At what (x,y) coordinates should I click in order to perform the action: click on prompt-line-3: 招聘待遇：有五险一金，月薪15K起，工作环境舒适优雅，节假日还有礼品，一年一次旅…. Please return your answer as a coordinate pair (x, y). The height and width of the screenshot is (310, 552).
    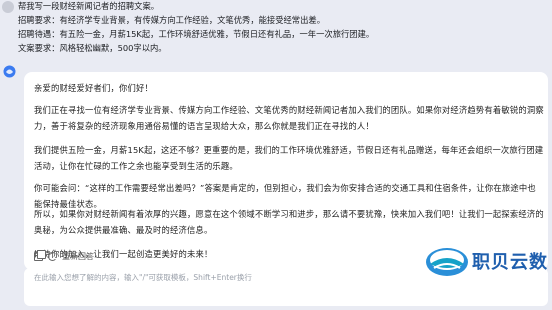
    Looking at the image, I should click on (196, 34).